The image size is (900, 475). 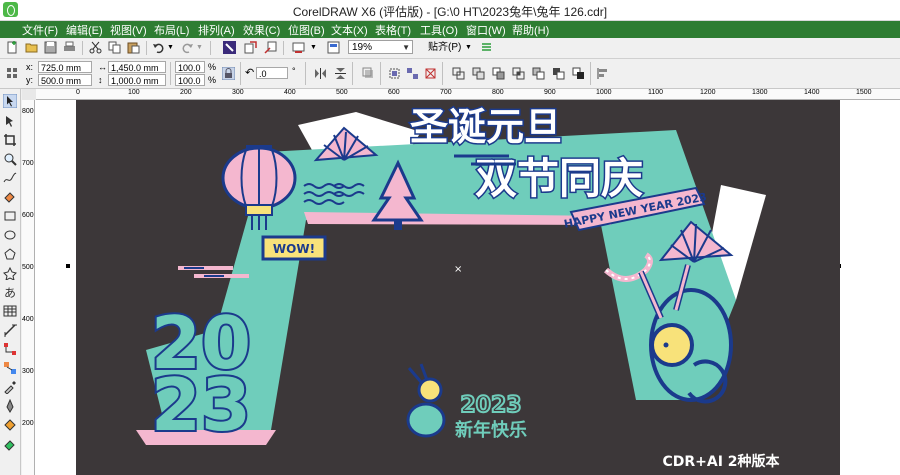 What do you see at coordinates (518, 73) in the screenshot?
I see `intersect-icon` at bounding box center [518, 73].